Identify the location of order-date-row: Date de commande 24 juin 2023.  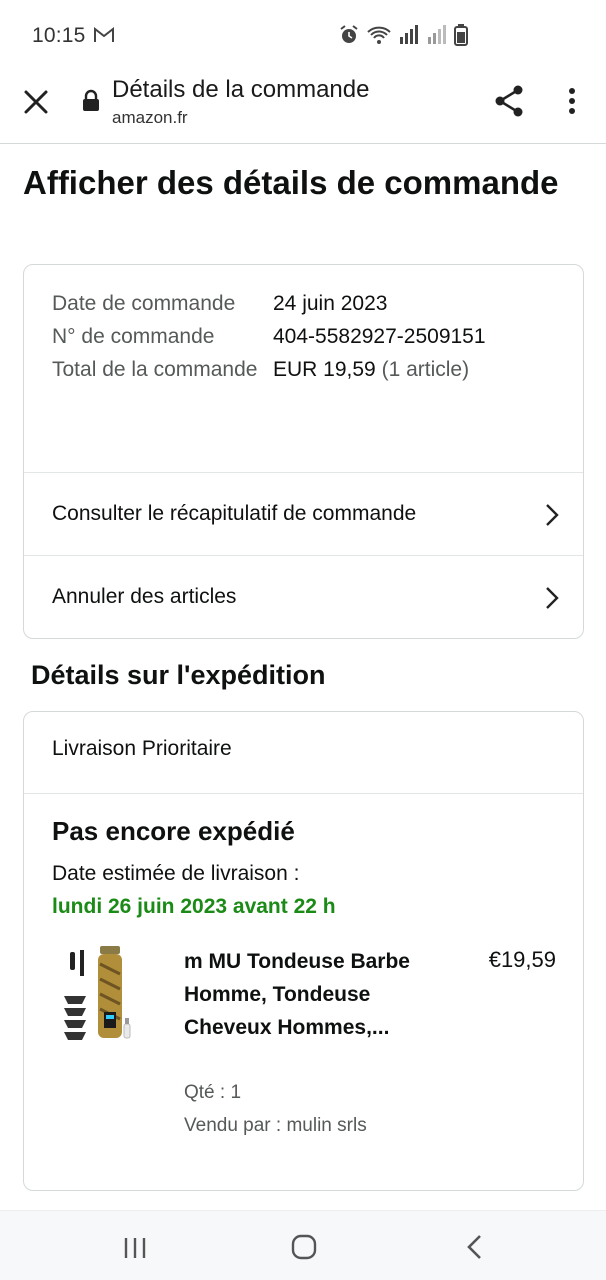
(307, 303).